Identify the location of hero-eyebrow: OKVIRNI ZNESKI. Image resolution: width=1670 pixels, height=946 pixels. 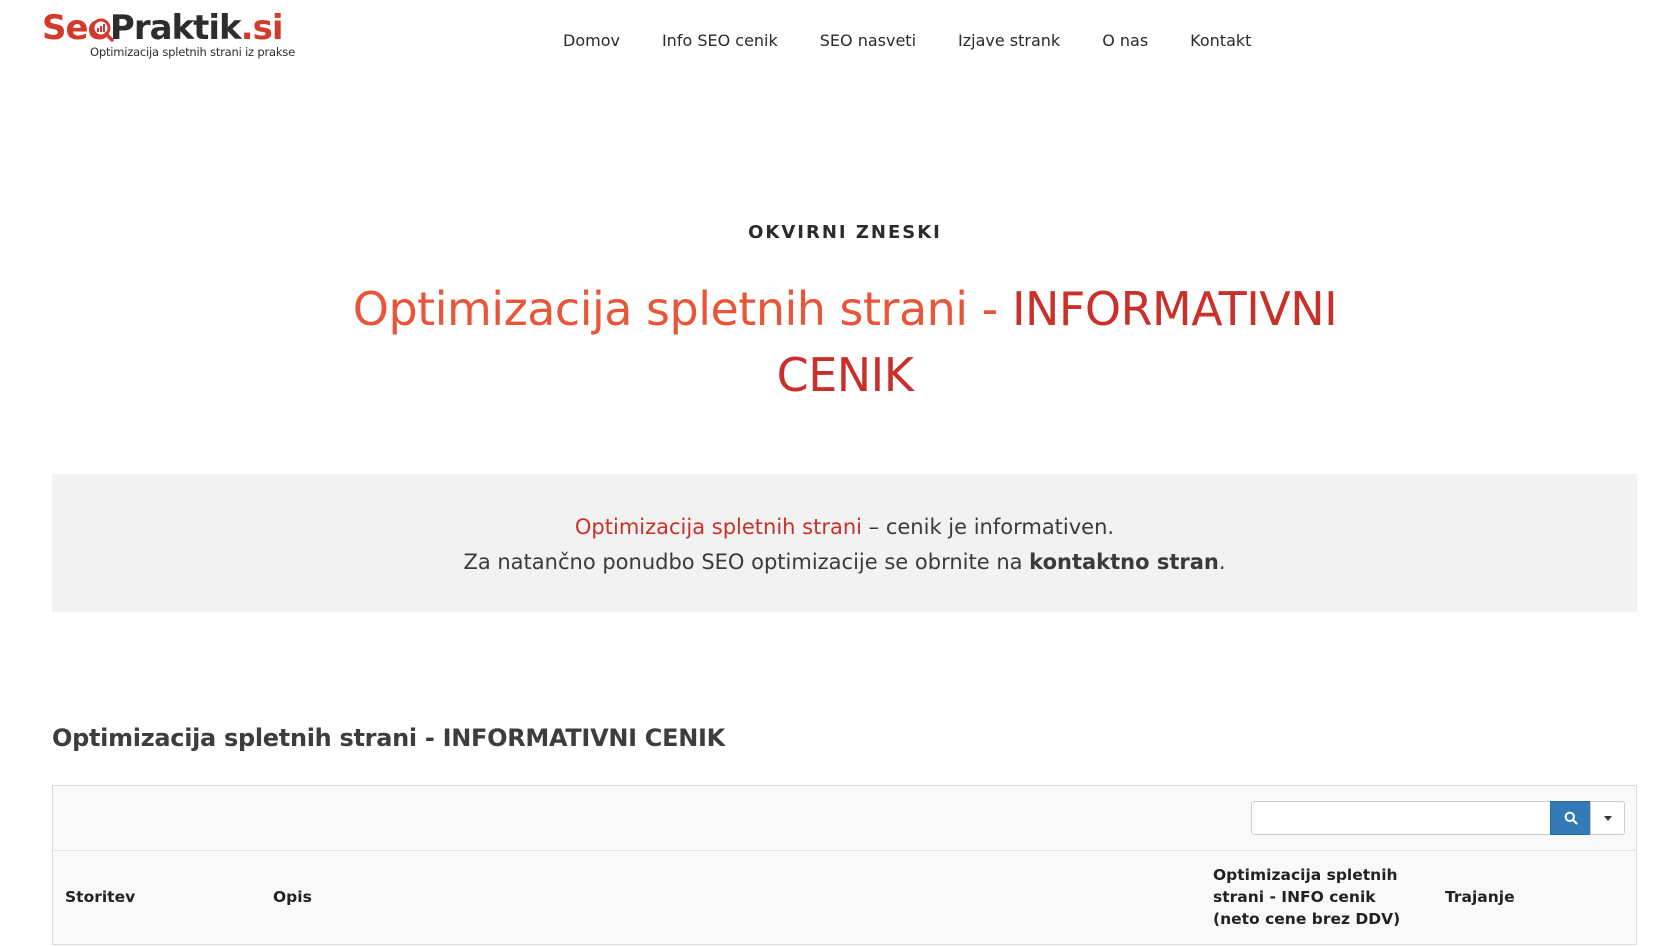
(845, 232).